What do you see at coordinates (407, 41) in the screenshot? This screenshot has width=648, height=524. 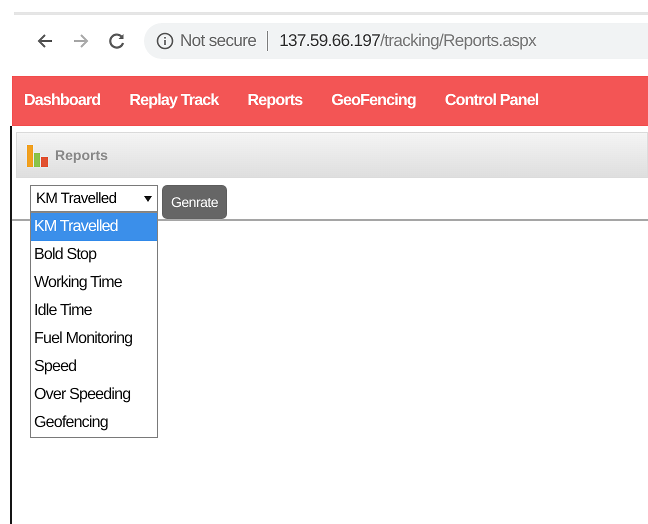 I see `url-text: 137.59.66.197/tracking/Reports.aspx` at bounding box center [407, 41].